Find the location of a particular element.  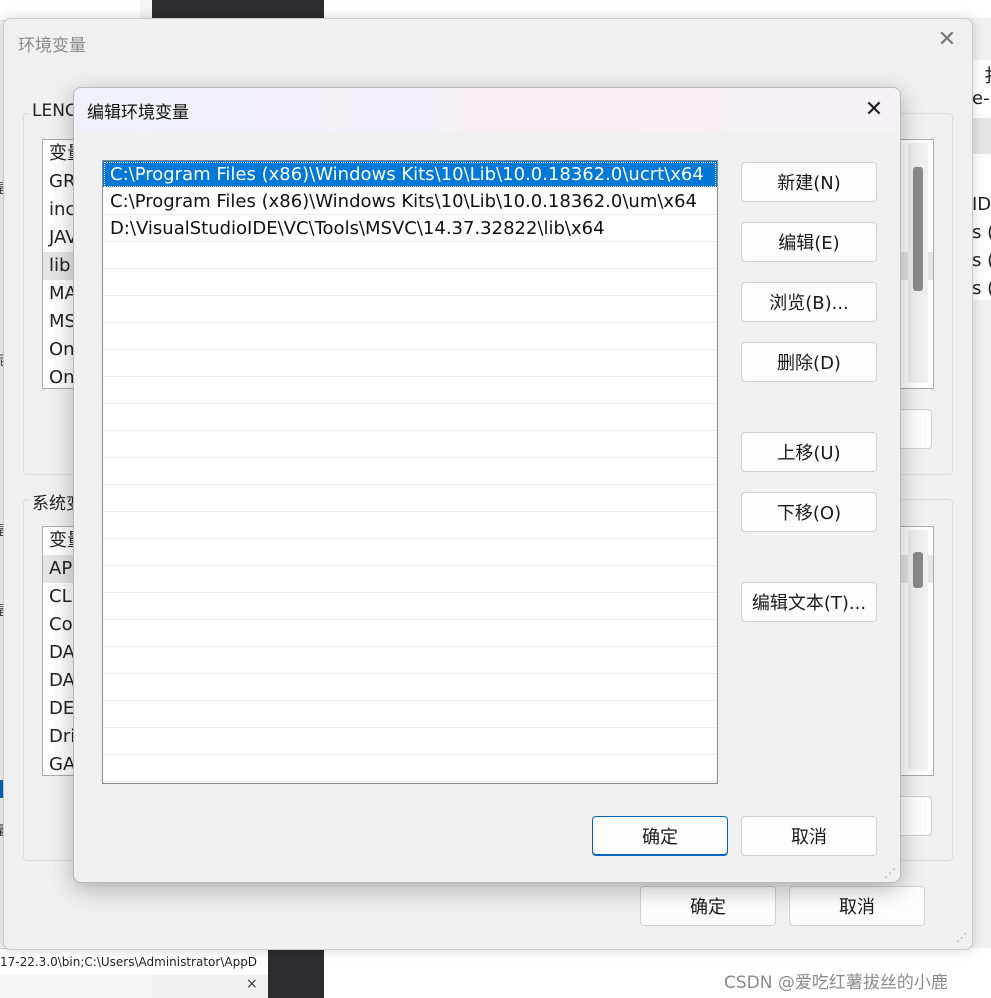

edit-button: 编辑(E) is located at coordinates (809, 242).